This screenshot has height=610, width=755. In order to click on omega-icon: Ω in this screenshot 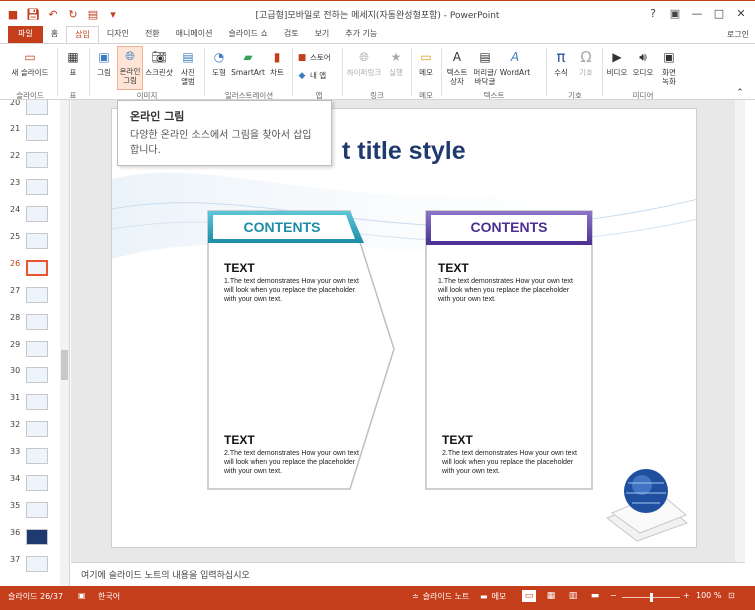, I will do `click(586, 56)`.